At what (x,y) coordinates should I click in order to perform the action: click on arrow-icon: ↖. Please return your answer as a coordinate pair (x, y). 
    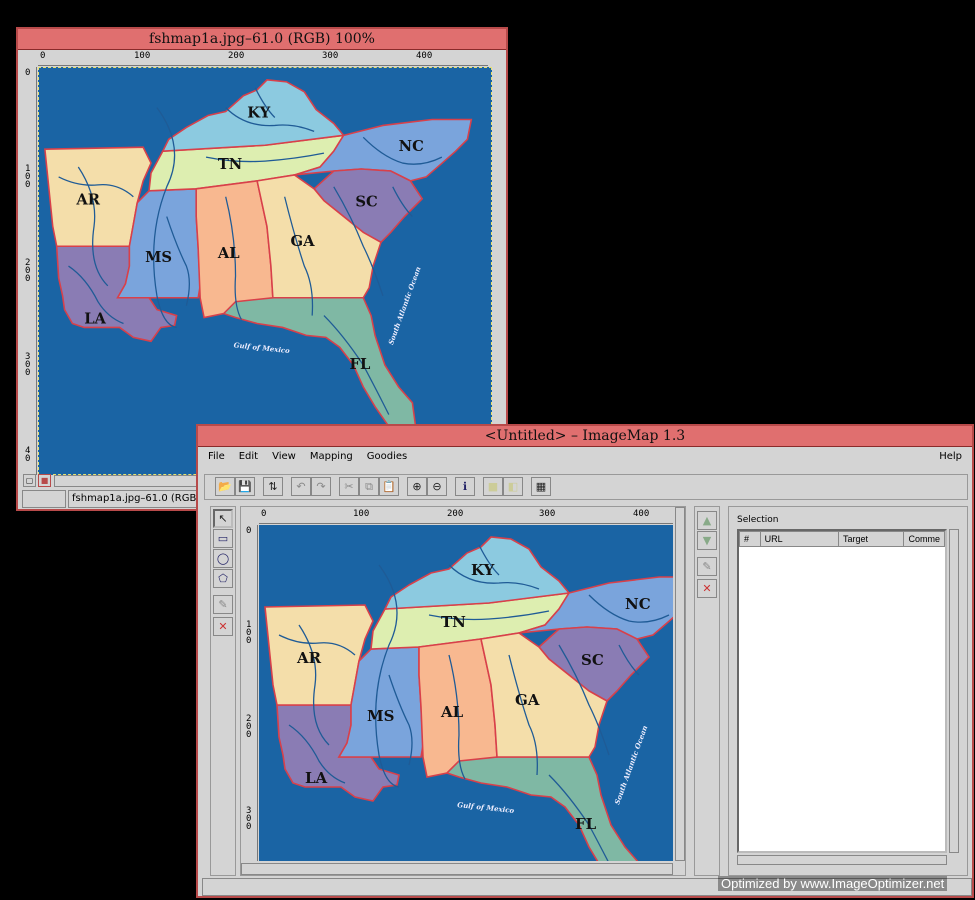
    Looking at the image, I should click on (223, 518).